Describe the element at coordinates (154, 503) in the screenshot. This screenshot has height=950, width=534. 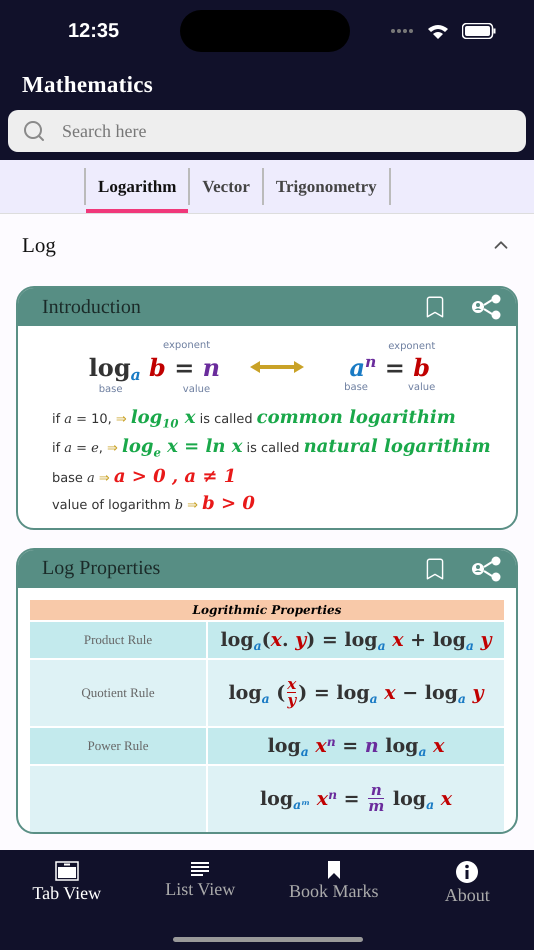
I see `rule-text: value of logarithm b ⇒ b > 0` at that location.